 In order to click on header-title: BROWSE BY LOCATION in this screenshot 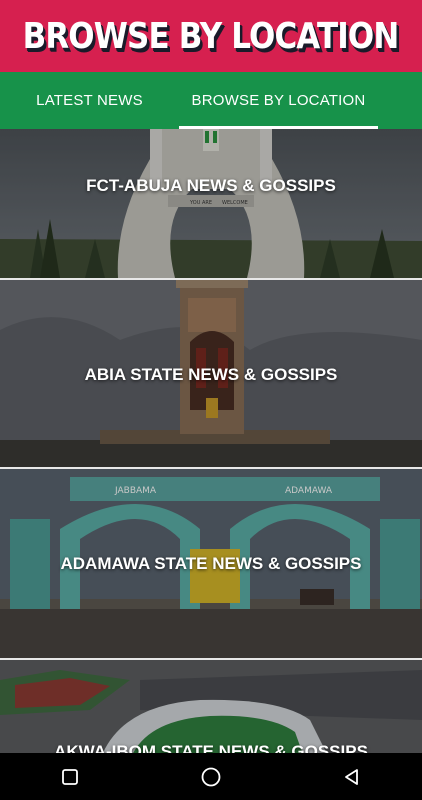, I will do `click(211, 36)`.